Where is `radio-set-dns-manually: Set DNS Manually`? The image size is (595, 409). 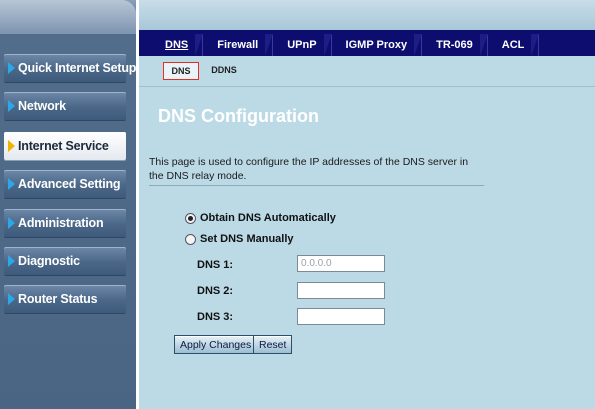 radio-set-dns-manually: Set DNS Manually is located at coordinates (239, 239).